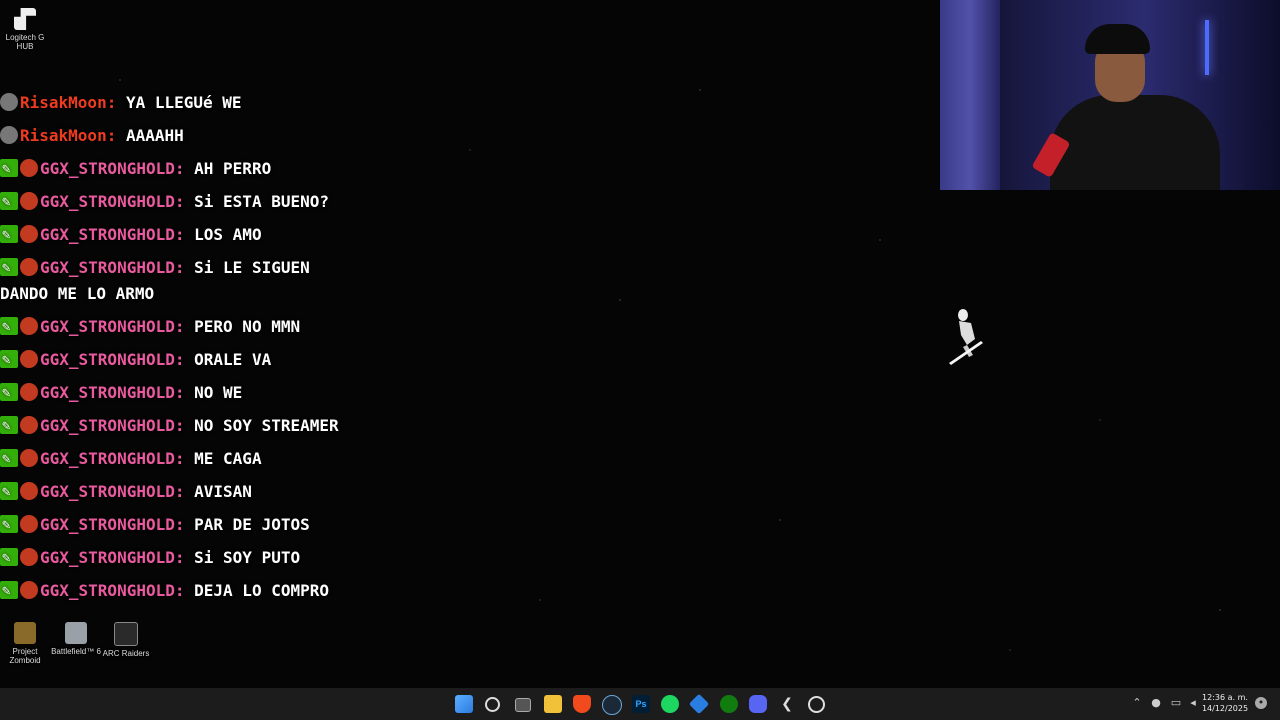 This screenshot has height=720, width=1280. Describe the element at coordinates (612, 705) in the screenshot. I see `steam-icon` at that location.